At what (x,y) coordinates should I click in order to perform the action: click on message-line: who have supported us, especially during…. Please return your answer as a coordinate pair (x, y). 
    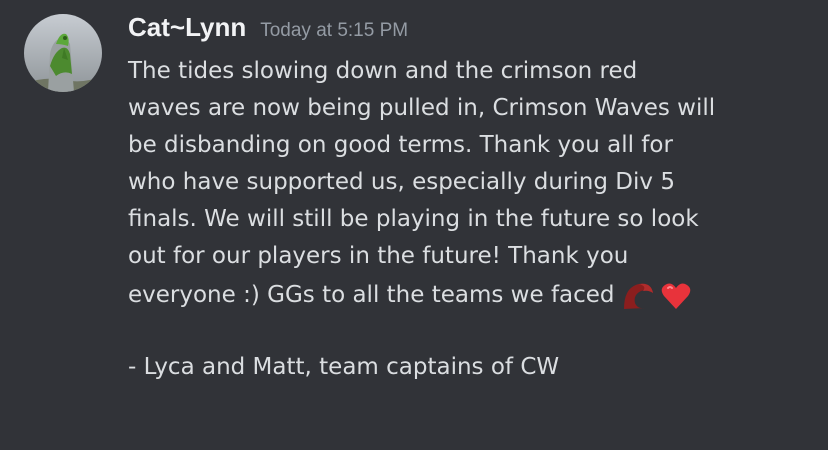
    Looking at the image, I should click on (401, 182).